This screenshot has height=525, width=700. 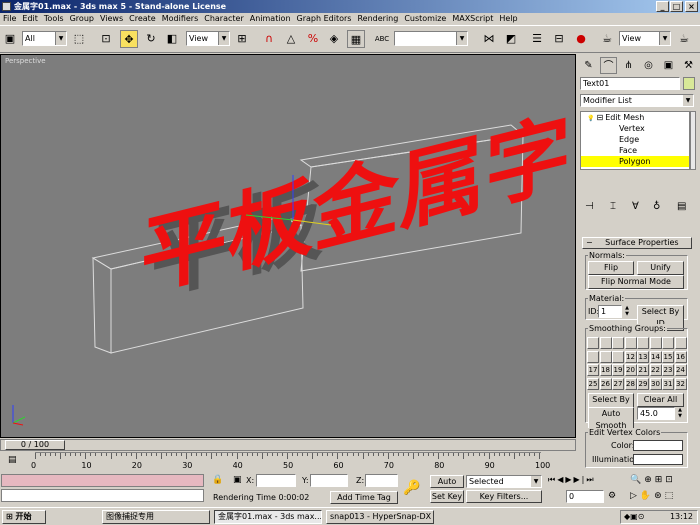 What do you see at coordinates (472, 18) in the screenshot?
I see `menu-maxscript: MAXScript` at bounding box center [472, 18].